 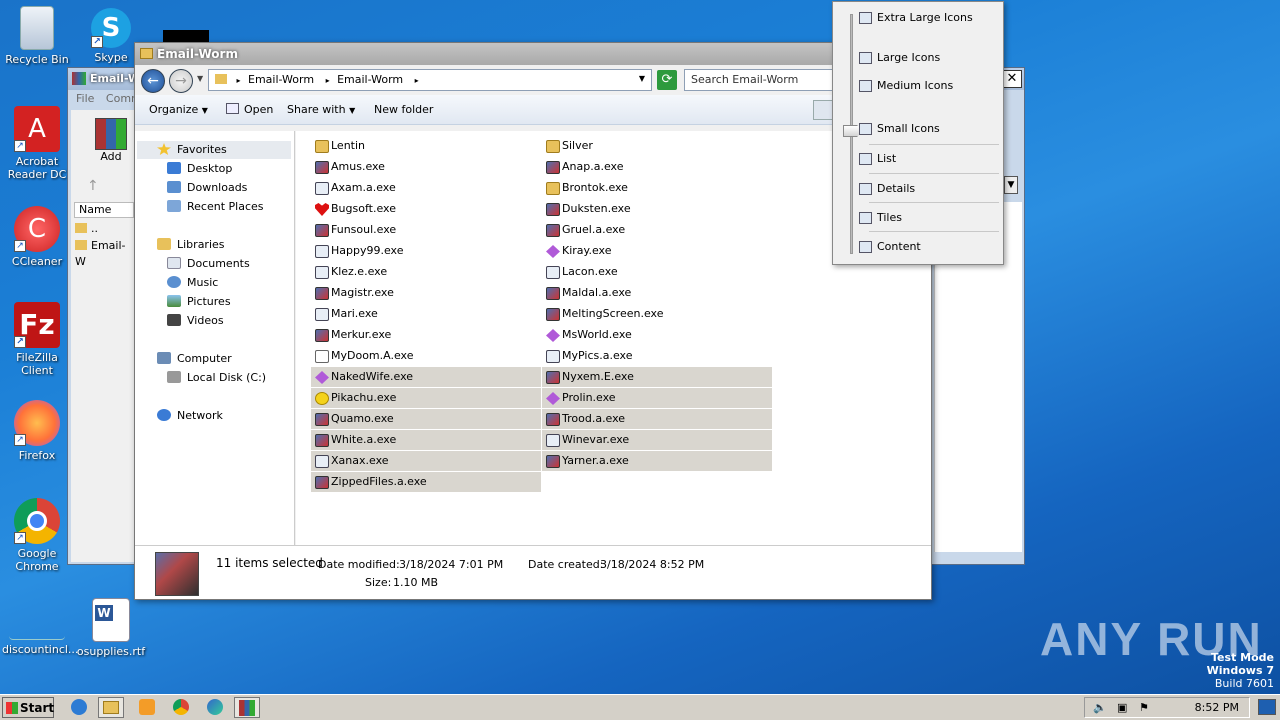 I want to click on nav-desktop: Desktop, so click(x=199, y=169).